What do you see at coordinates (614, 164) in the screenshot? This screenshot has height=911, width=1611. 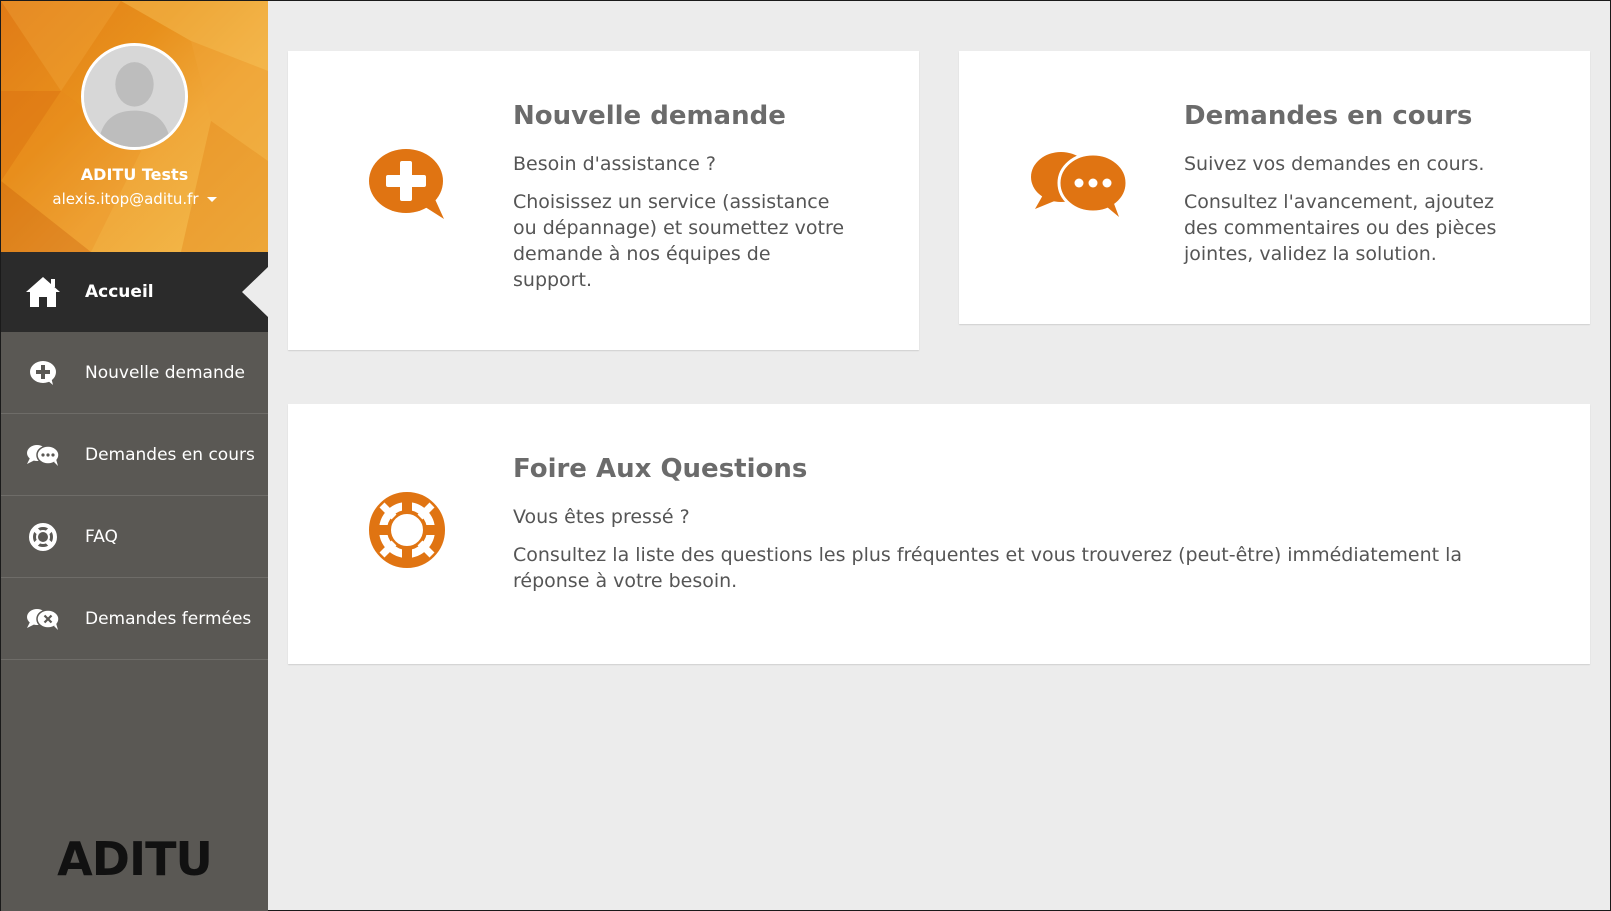 I see `tile-subtitle: Besoin d'assistance ?` at bounding box center [614, 164].